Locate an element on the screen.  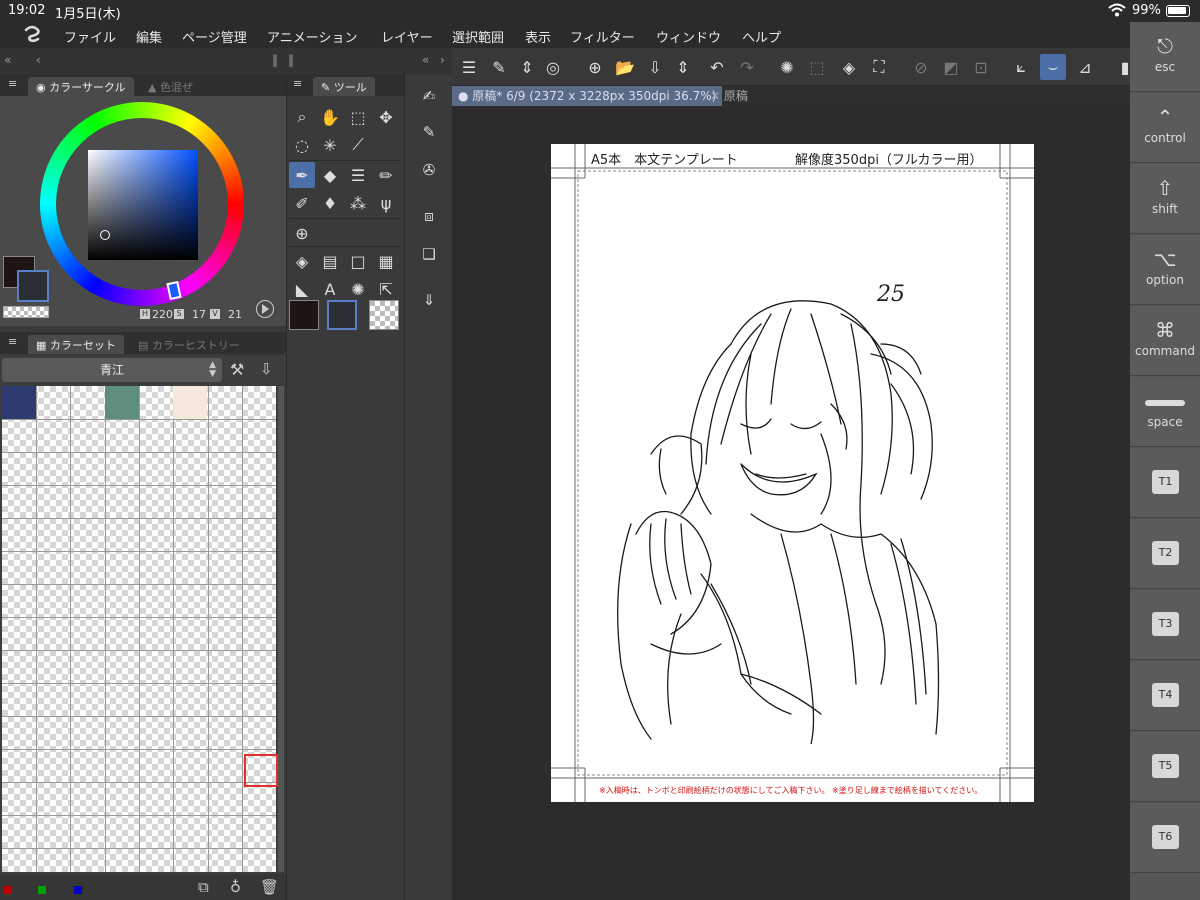
blend-tool-icon: ♦ is located at coordinates (330, 203).